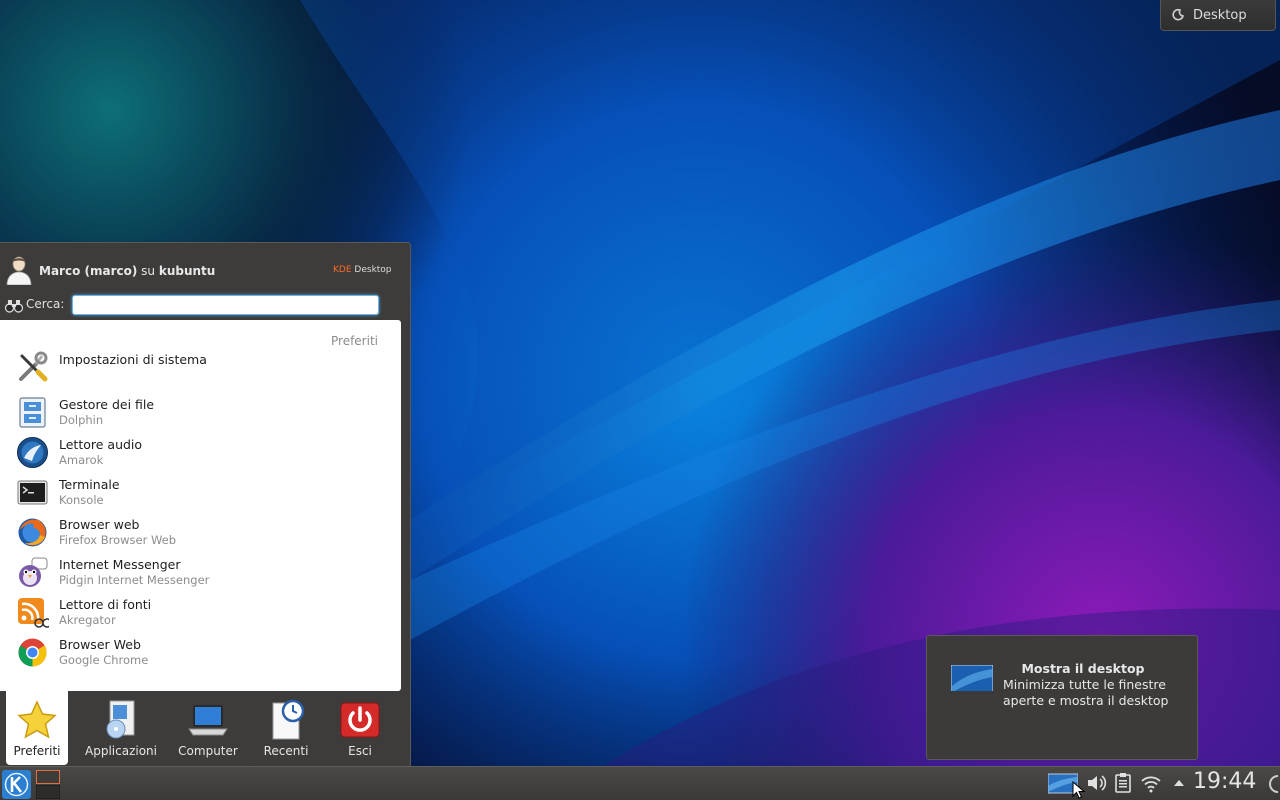  Describe the element at coordinates (200, 533) in the screenshot. I see `list-item-firefox: Browser web Firefox Browser Web` at that location.